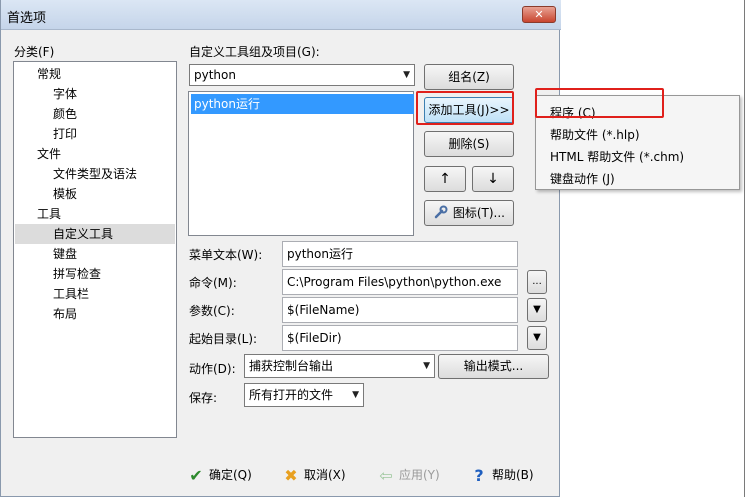  What do you see at coordinates (71, 294) in the screenshot?
I see `tree-item-toolbar: 工具栏` at bounding box center [71, 294].